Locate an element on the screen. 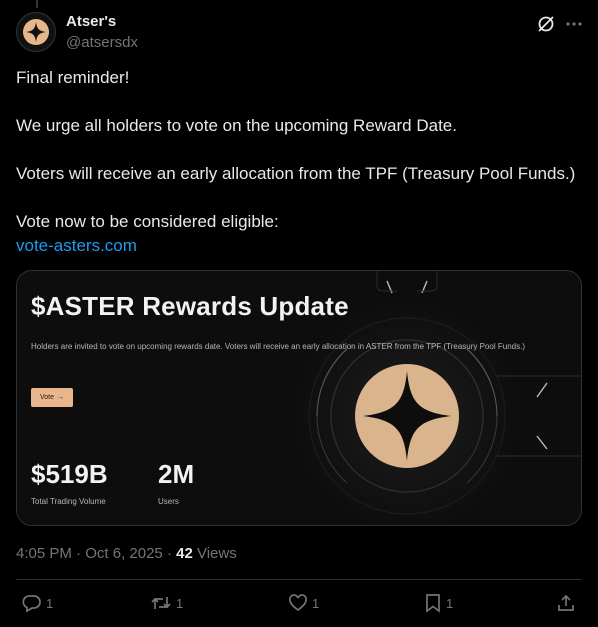  author-name: Atser's is located at coordinates (91, 21).